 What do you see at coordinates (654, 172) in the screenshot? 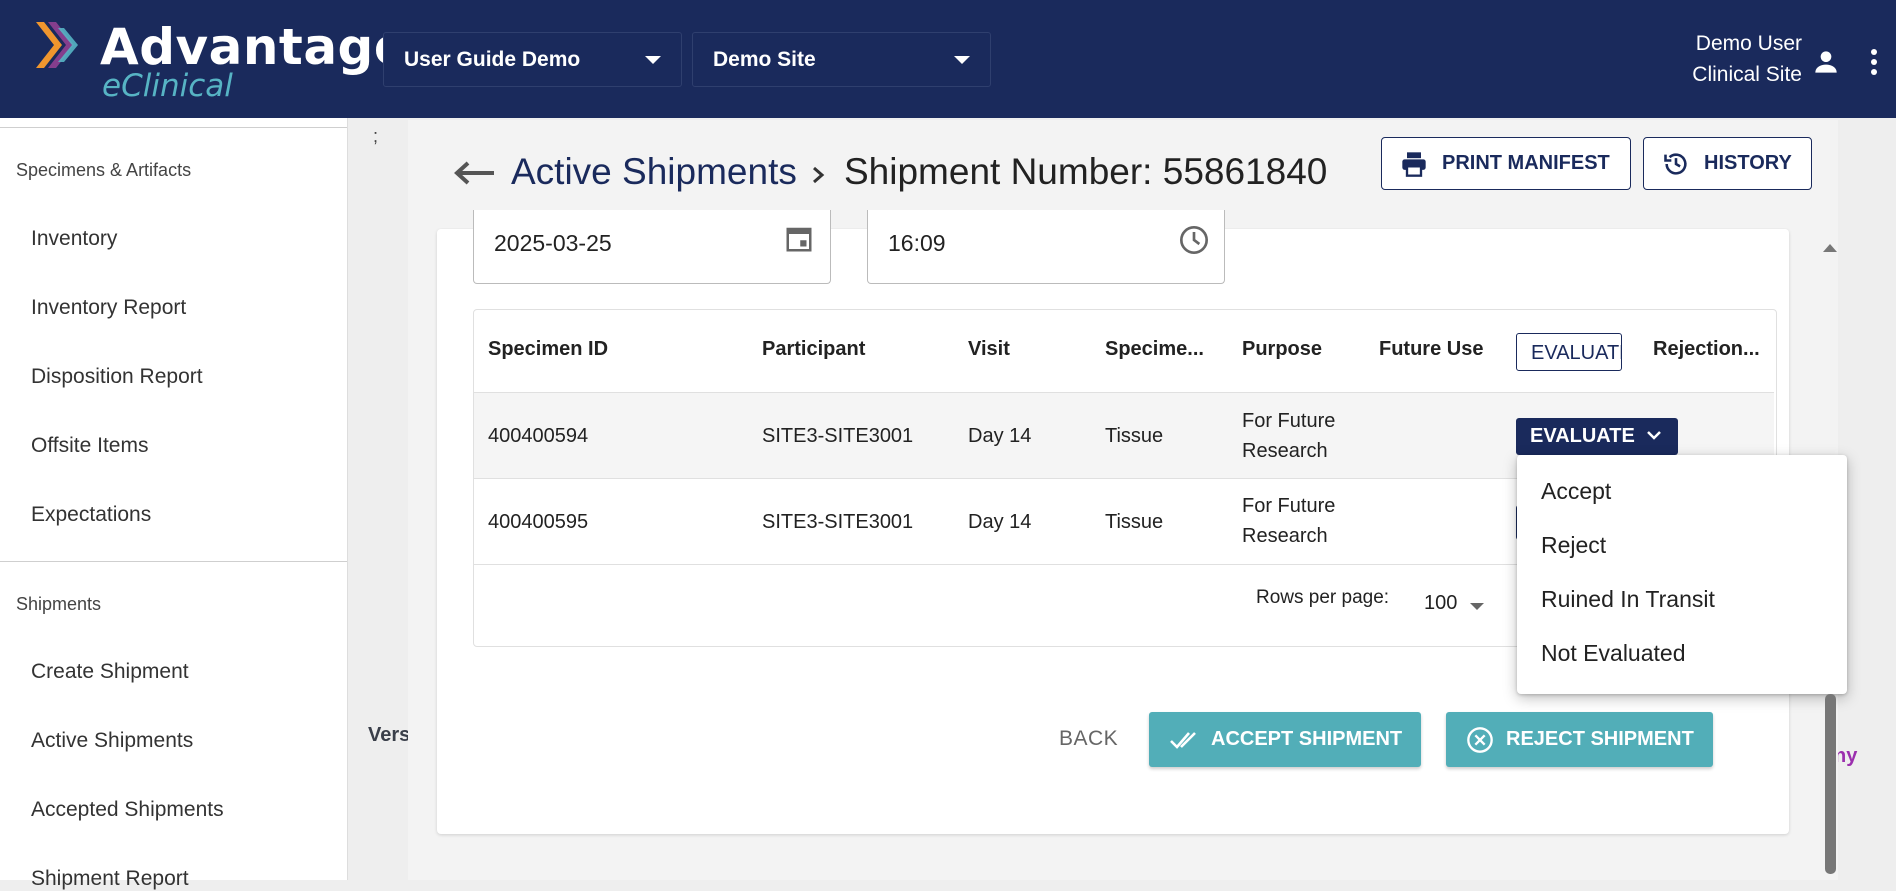
I see `breadcrumb-active-shipments: Active Shipments` at bounding box center [654, 172].